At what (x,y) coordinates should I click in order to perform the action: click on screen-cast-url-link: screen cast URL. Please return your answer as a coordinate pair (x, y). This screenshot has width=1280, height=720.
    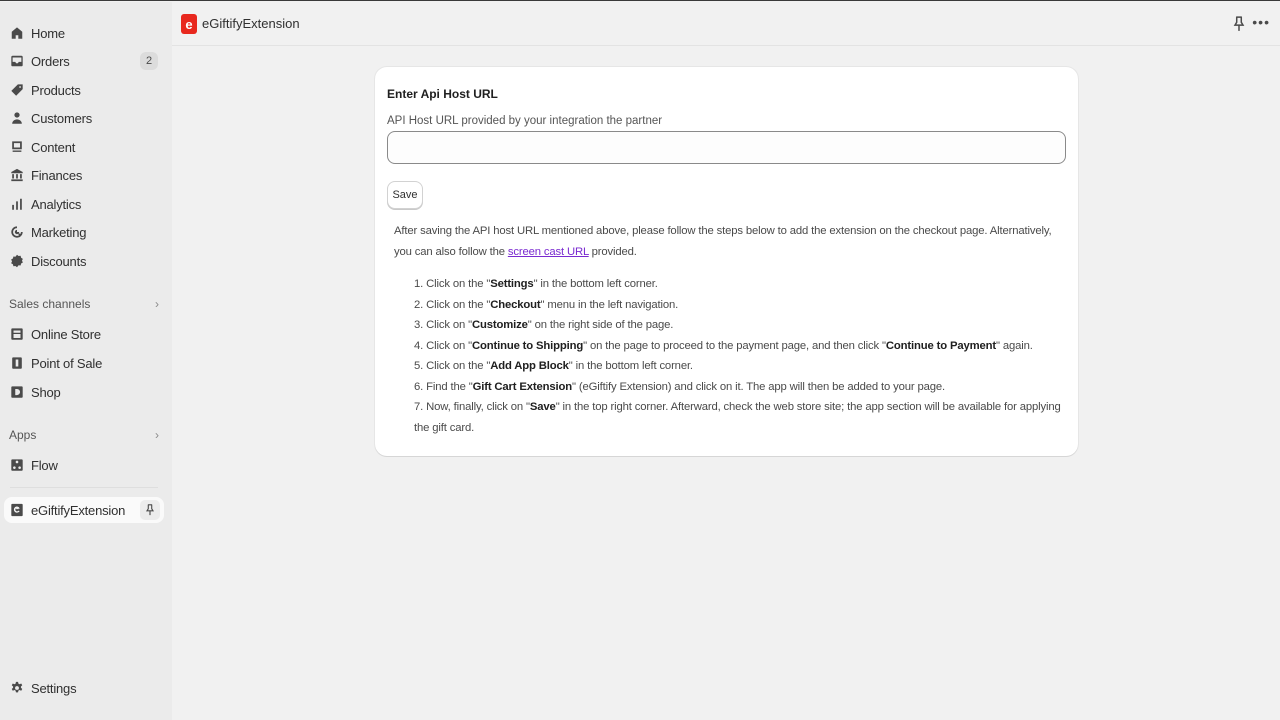
    Looking at the image, I should click on (548, 252).